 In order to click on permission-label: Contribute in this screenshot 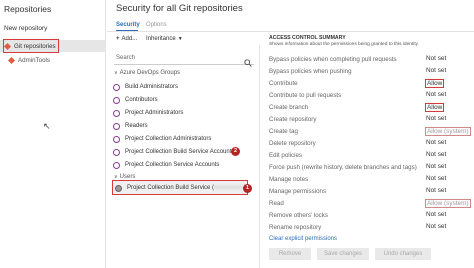, I will do `click(283, 83)`.